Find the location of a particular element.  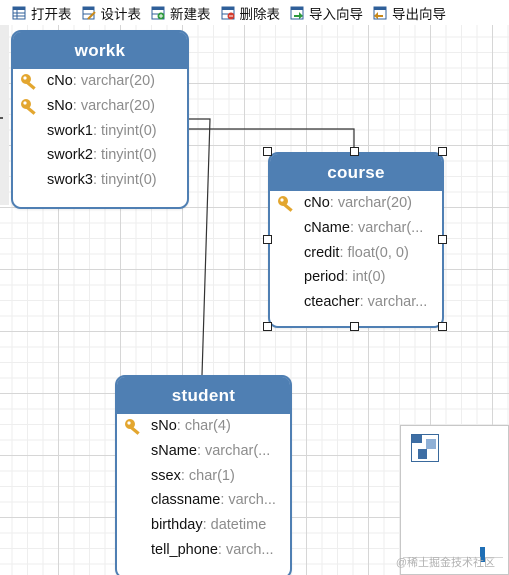

new-table-icon is located at coordinates (158, 13).